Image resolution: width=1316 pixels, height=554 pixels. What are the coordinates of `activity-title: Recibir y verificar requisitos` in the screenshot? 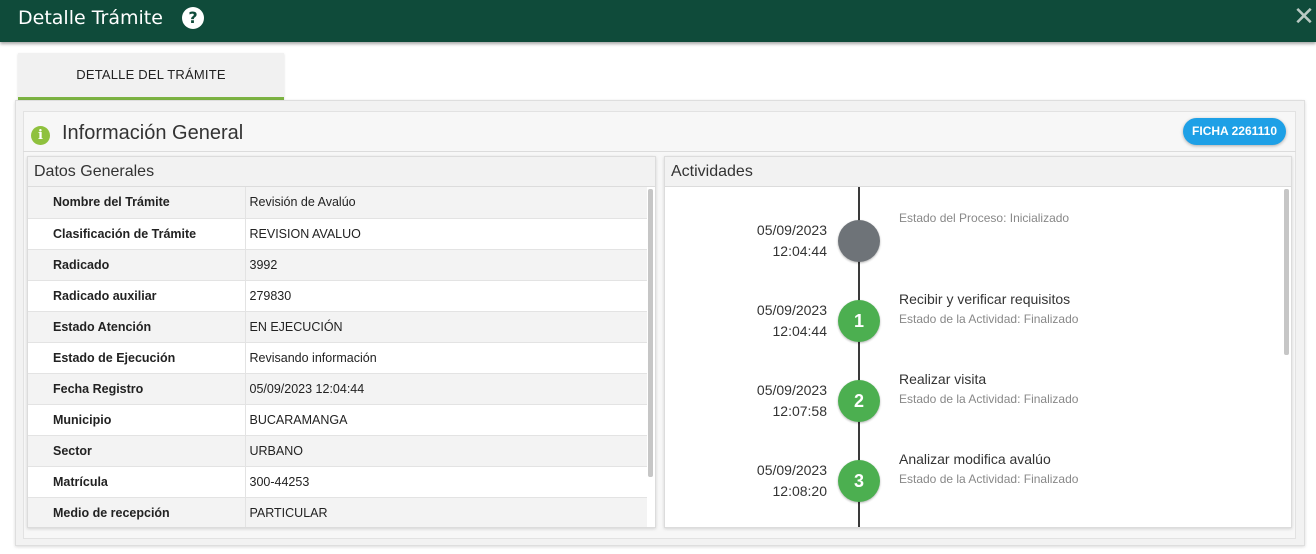 It's located at (985, 299).